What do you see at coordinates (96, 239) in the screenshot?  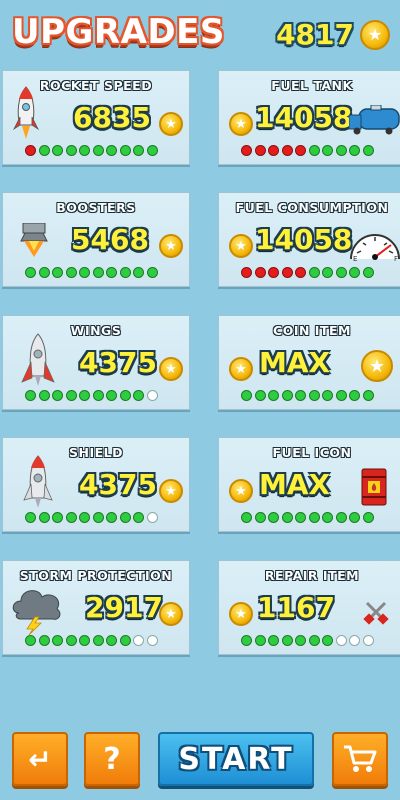 I see `upgrade-card-boosters: BOOSTERS 5468 ★` at bounding box center [96, 239].